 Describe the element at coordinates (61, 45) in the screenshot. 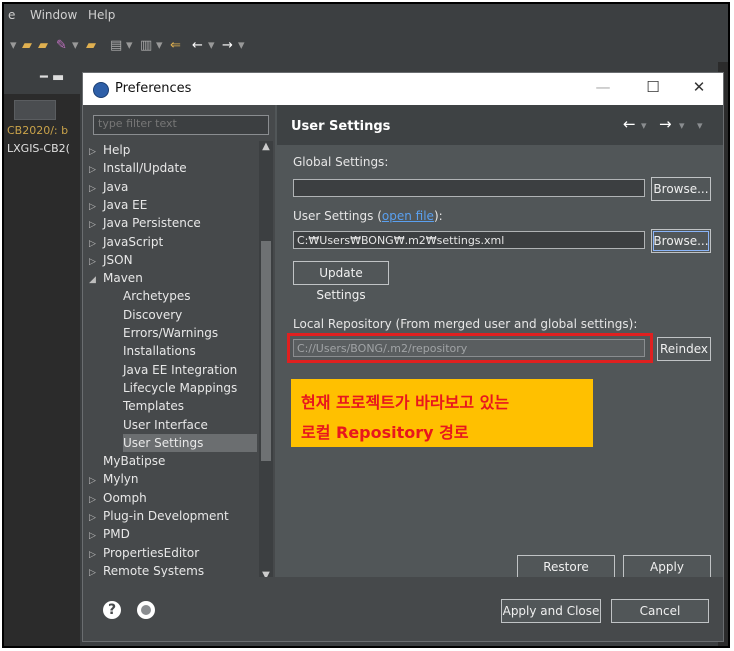

I see `brush-icon: ✎` at that location.